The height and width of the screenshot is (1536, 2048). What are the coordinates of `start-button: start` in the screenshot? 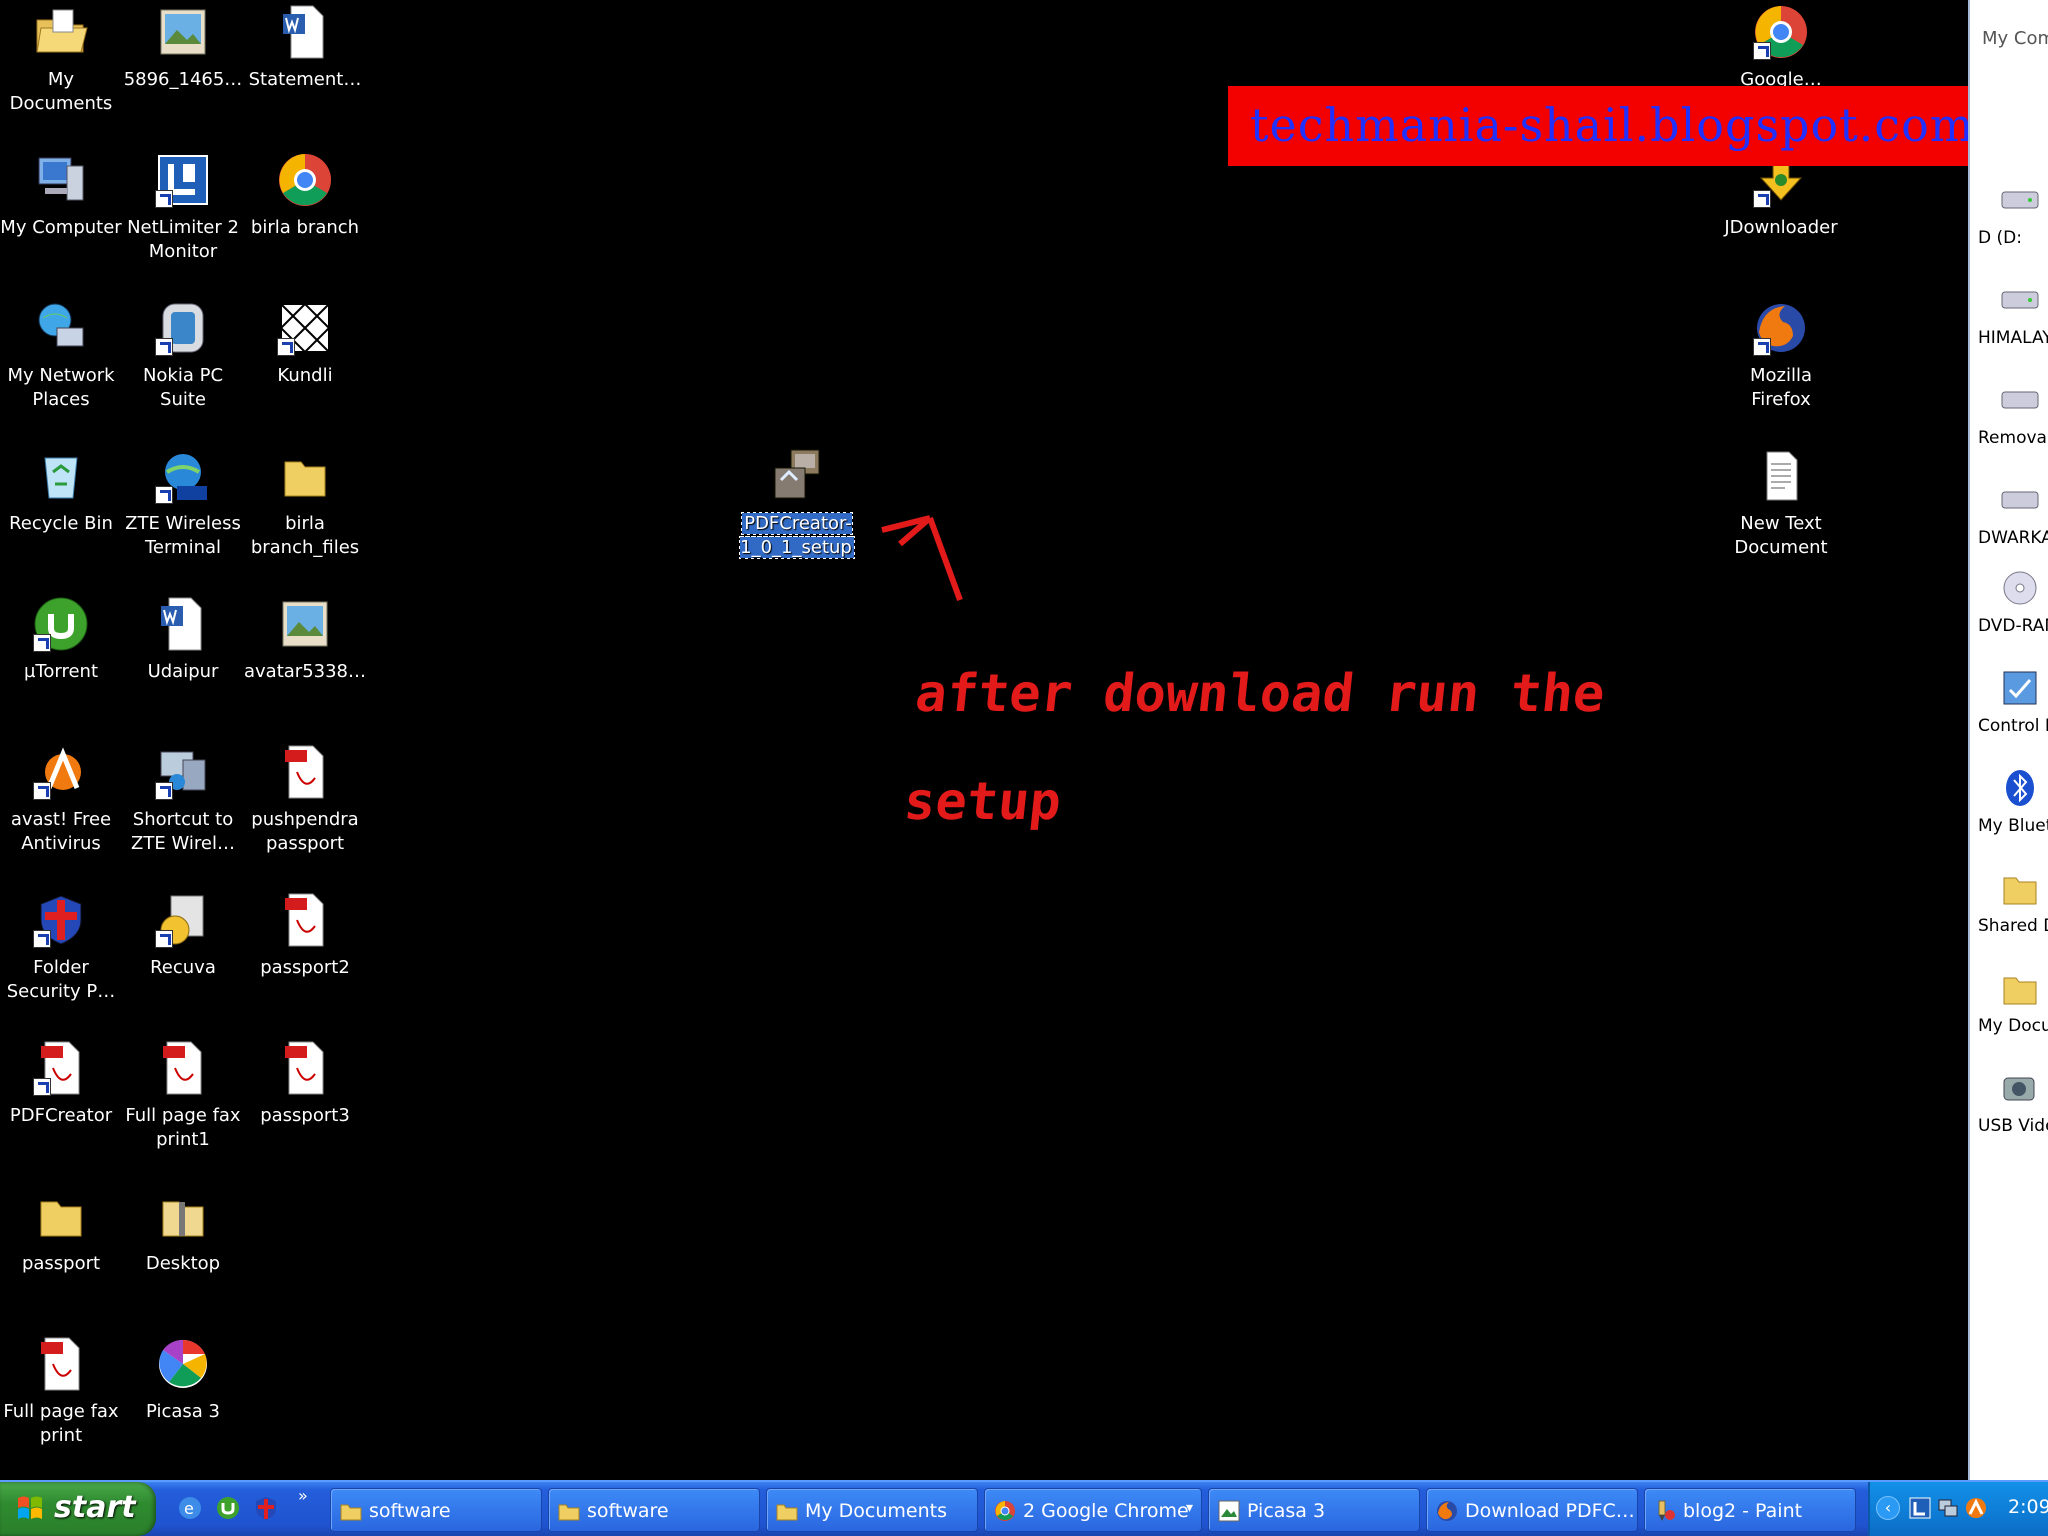 It's located at (78, 1509).